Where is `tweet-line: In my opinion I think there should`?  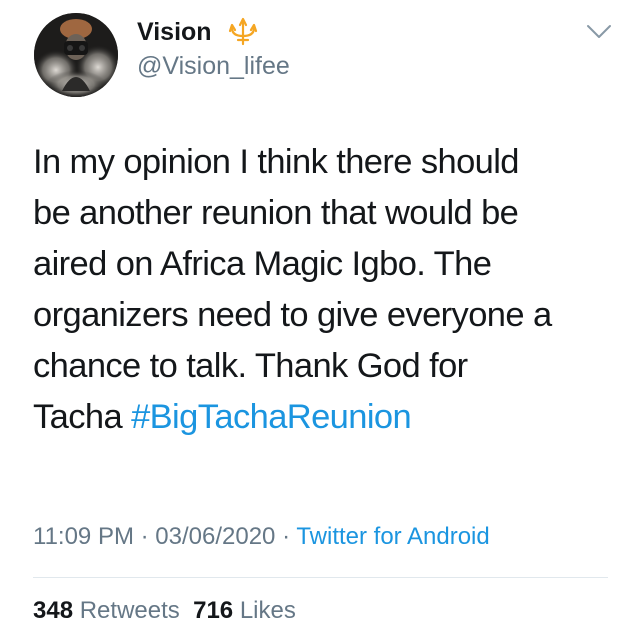
tweet-line: In my opinion I think there should is located at coordinates (276, 162).